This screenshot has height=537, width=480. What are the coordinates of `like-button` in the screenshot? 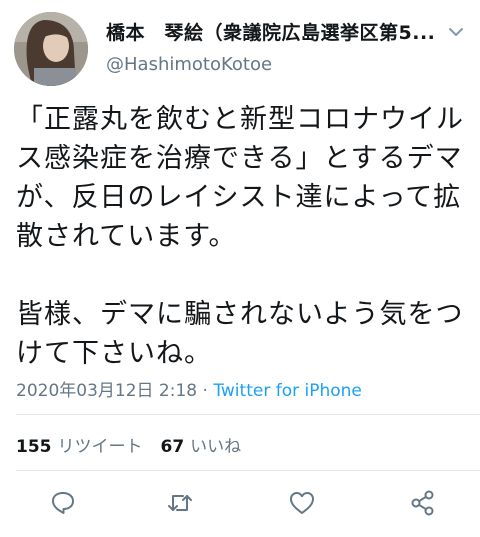 It's located at (302, 503).